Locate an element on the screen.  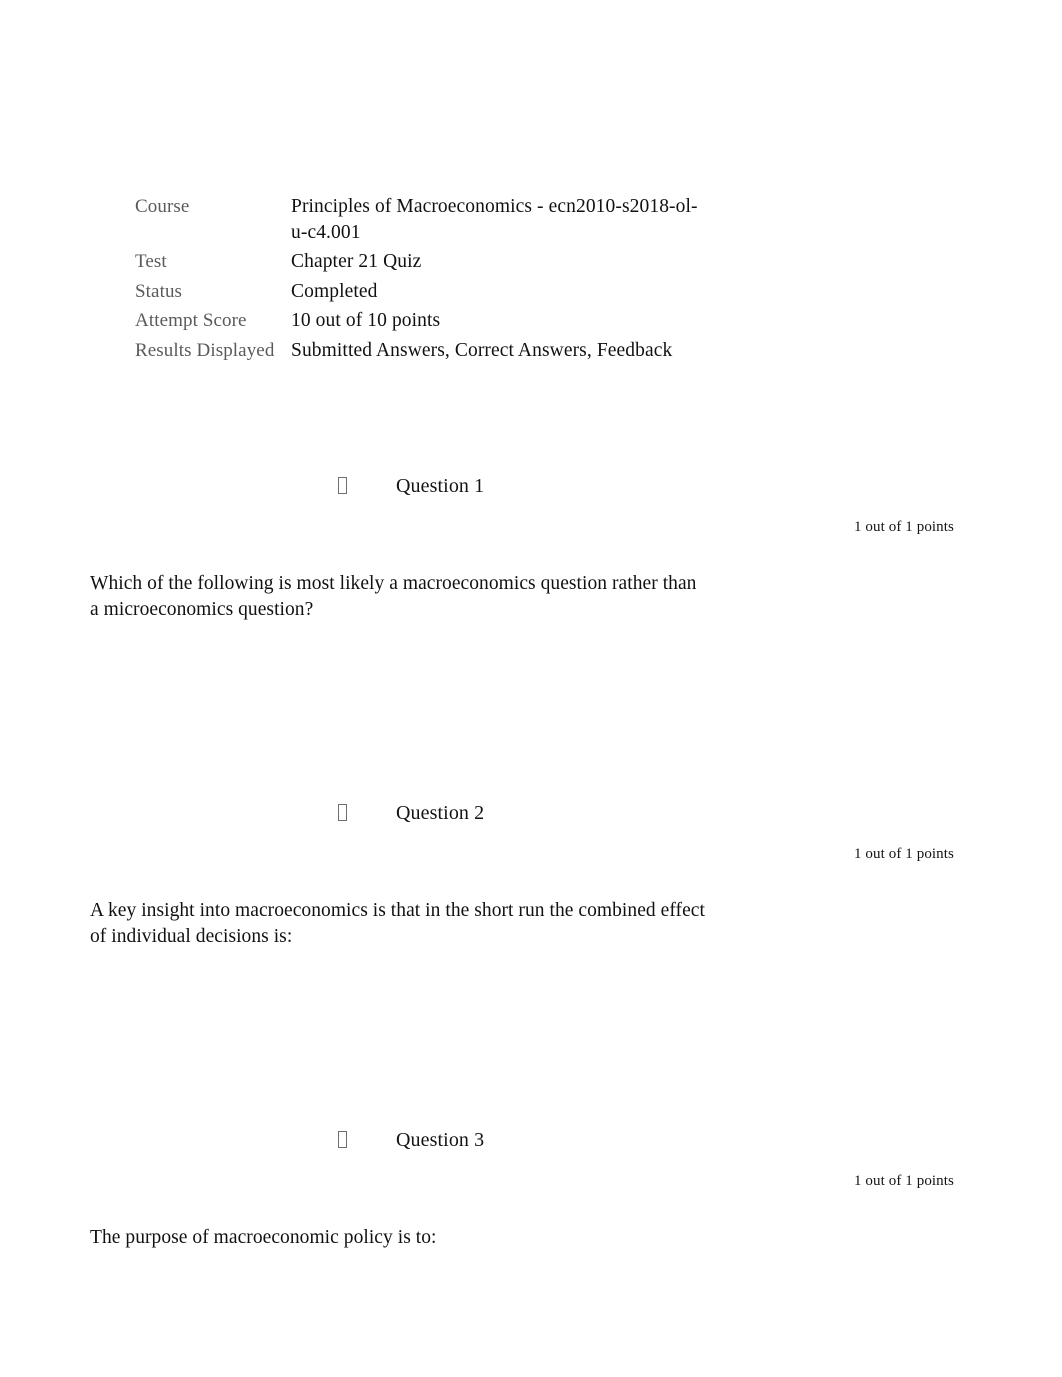
summary-label-attempt-score: Attempt Score is located at coordinates (191, 320).